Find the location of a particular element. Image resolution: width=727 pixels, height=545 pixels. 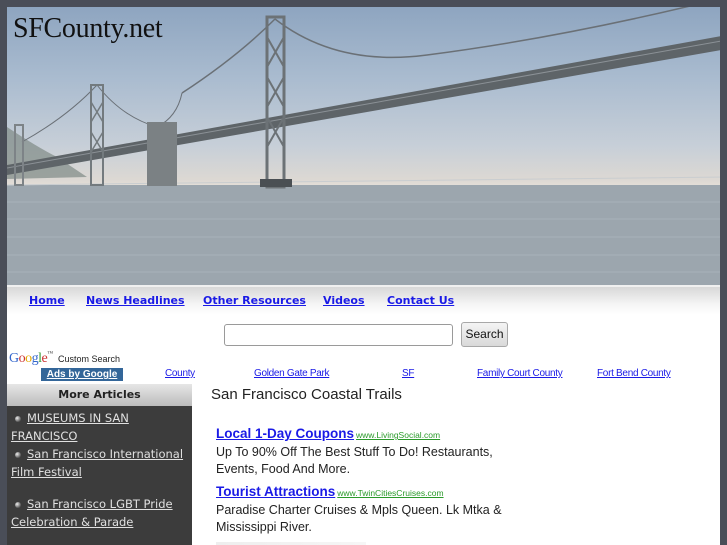

search-input is located at coordinates (338, 335).